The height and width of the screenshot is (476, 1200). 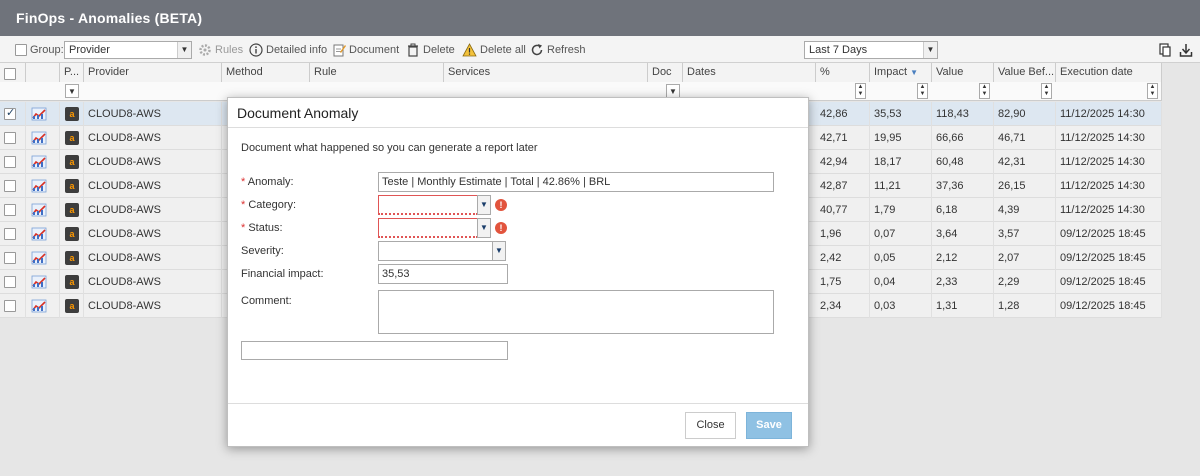 I want to click on status-select, so click(x=428, y=228).